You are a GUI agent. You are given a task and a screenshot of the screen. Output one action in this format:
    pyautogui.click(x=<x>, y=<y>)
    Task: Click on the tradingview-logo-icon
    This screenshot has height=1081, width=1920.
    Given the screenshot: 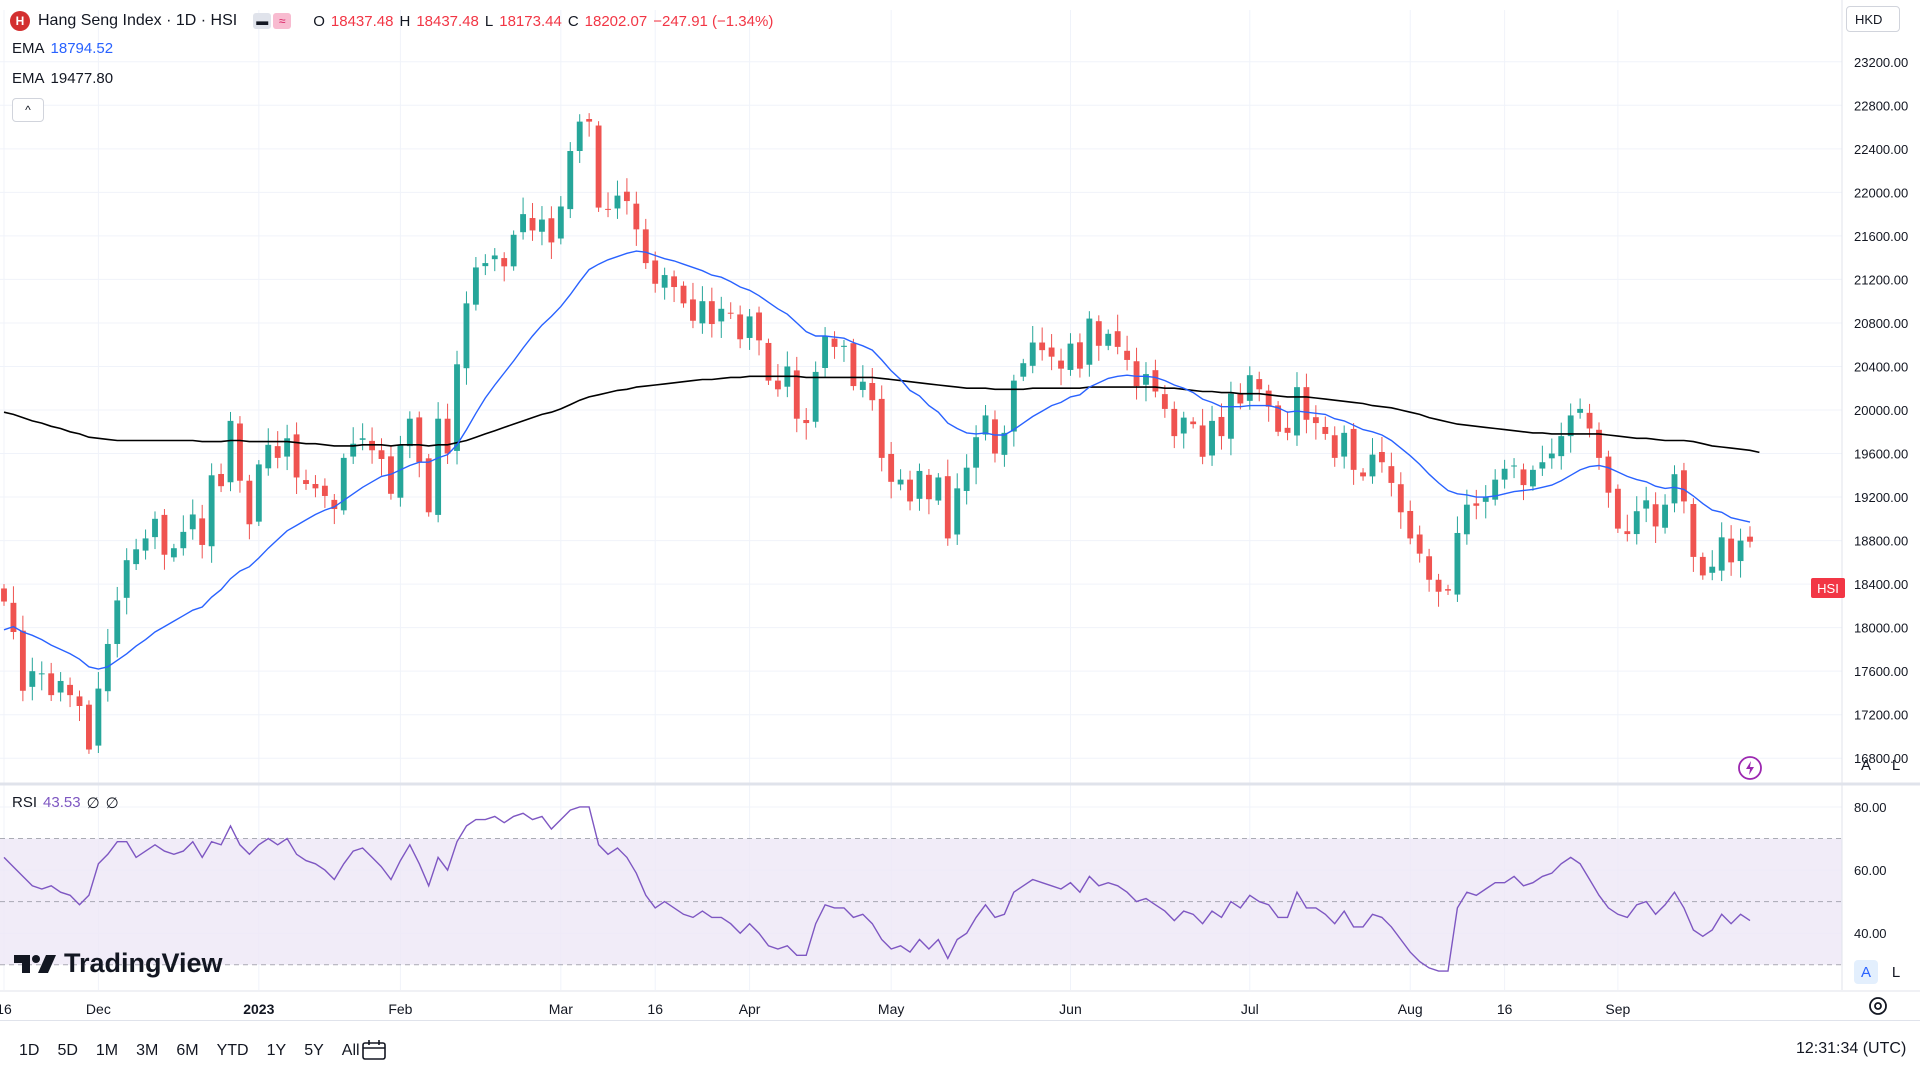 What is the action you would take?
    pyautogui.click(x=35, y=963)
    